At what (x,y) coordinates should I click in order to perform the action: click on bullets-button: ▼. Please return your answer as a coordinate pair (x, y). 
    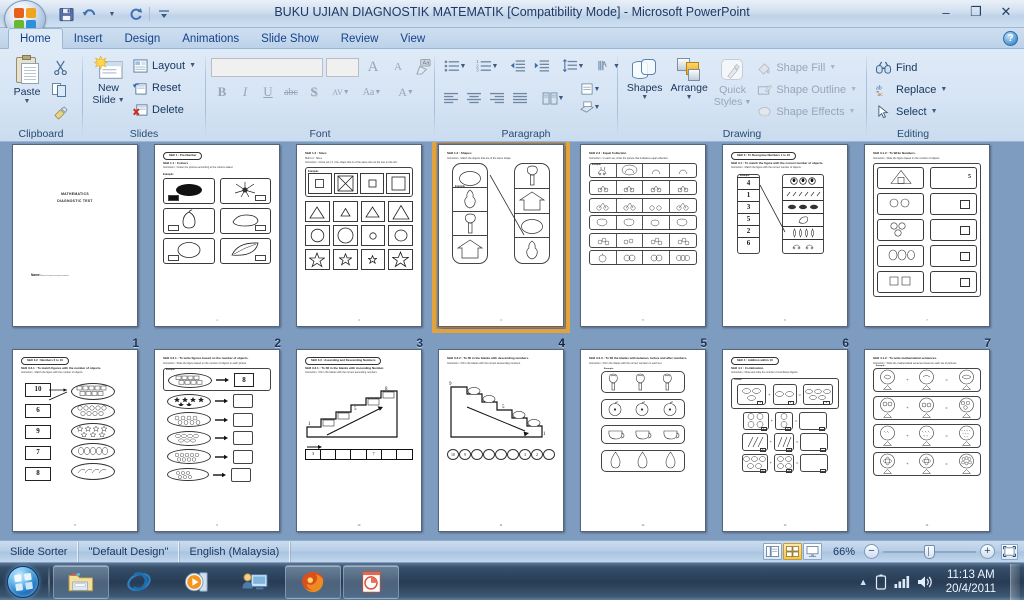
    Looking at the image, I should click on (455, 66).